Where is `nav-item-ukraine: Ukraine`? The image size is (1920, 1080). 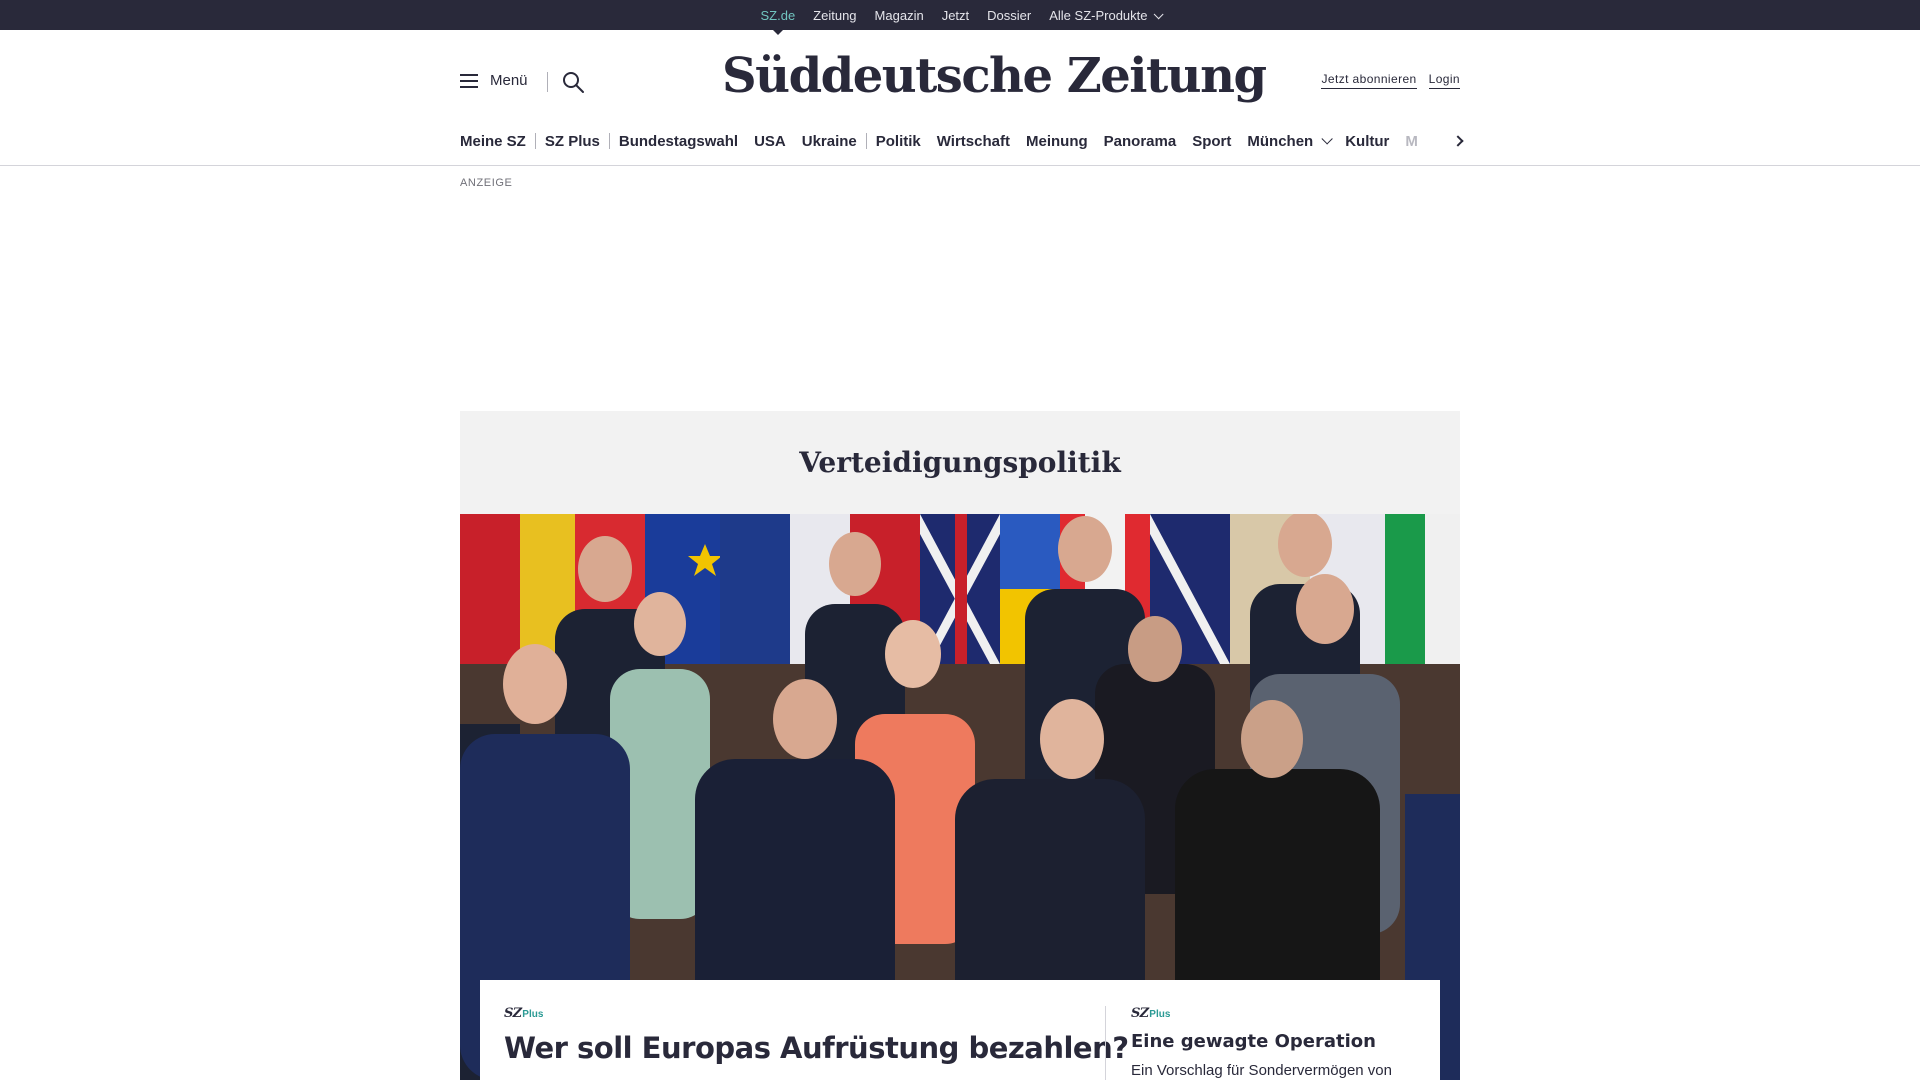 nav-item-ukraine: Ukraine is located at coordinates (829, 141).